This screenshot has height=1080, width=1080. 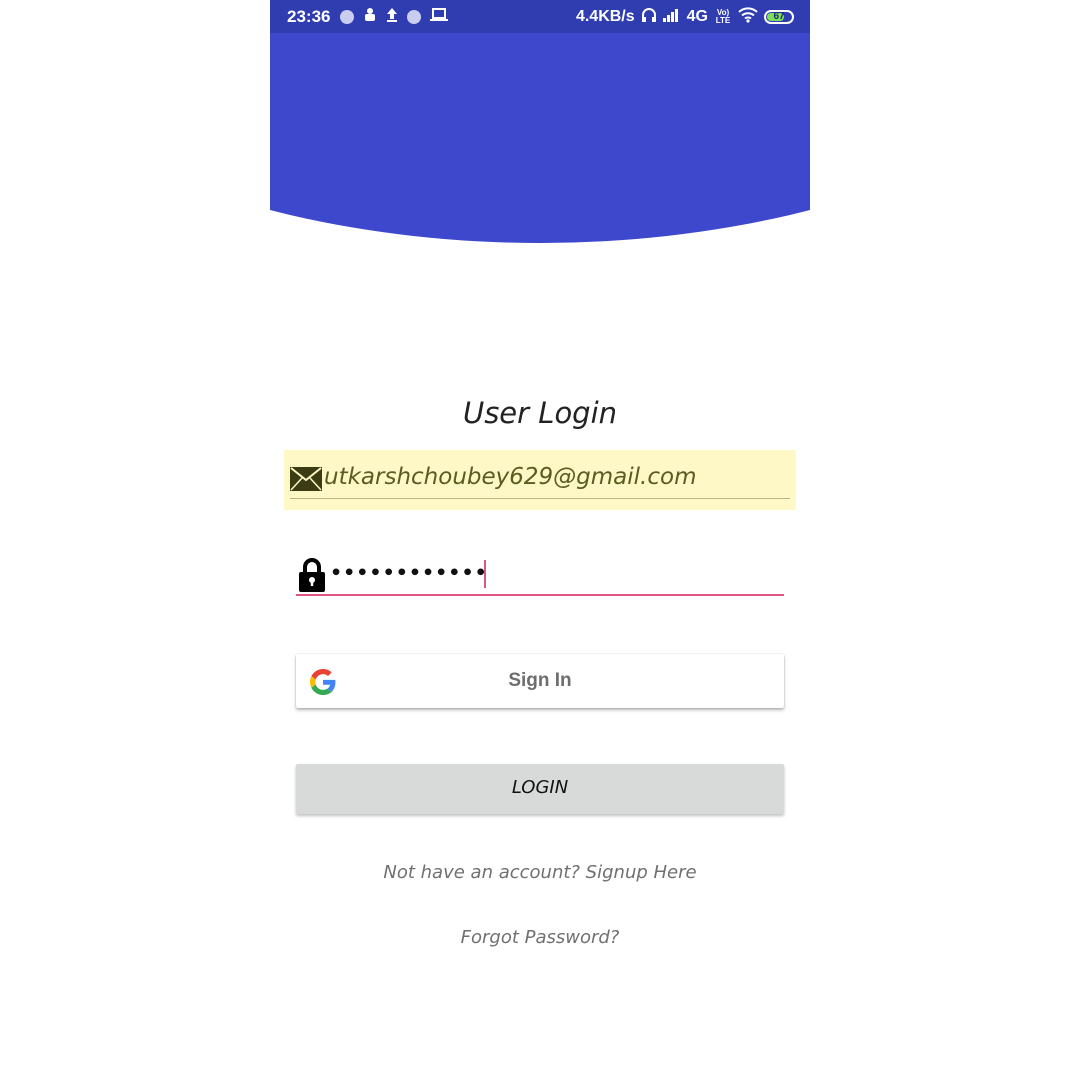 What do you see at coordinates (540, 577) in the screenshot?
I see `password-field: ••••••••••••` at bounding box center [540, 577].